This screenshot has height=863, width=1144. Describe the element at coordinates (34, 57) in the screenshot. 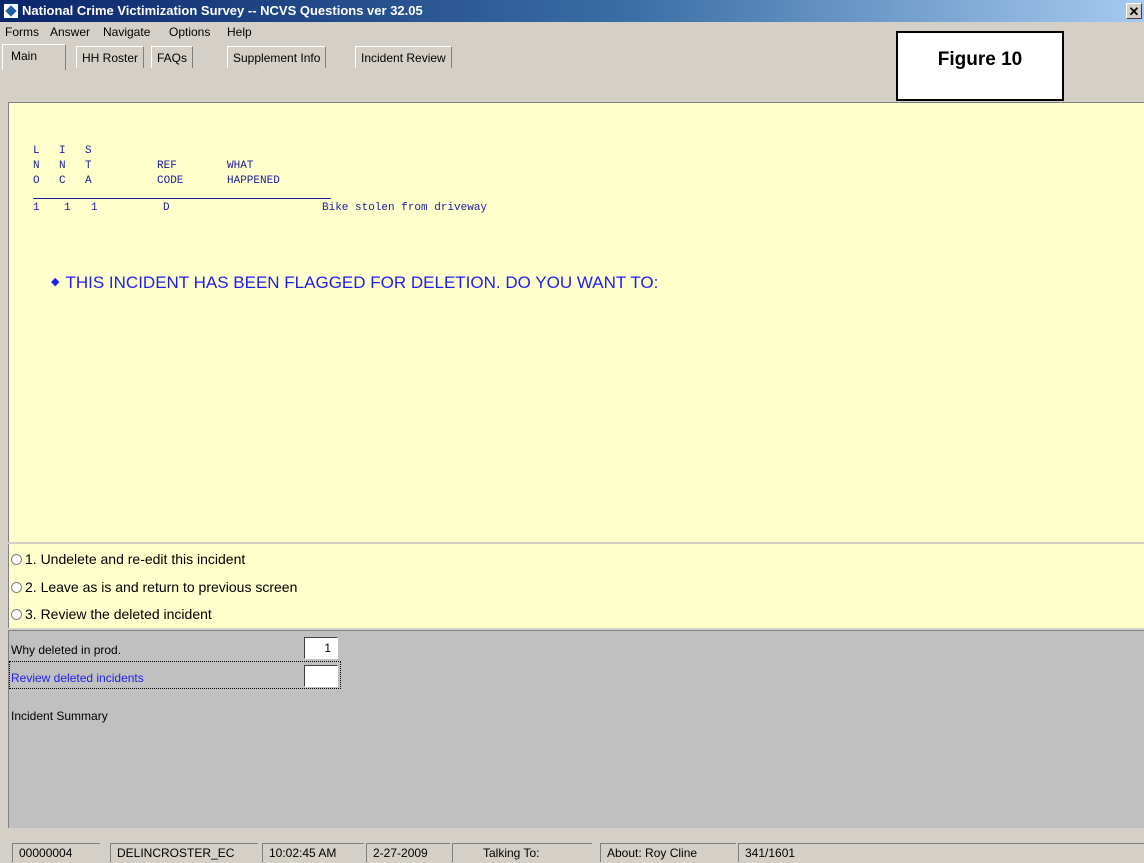

I see `tab-main: Main` at that location.